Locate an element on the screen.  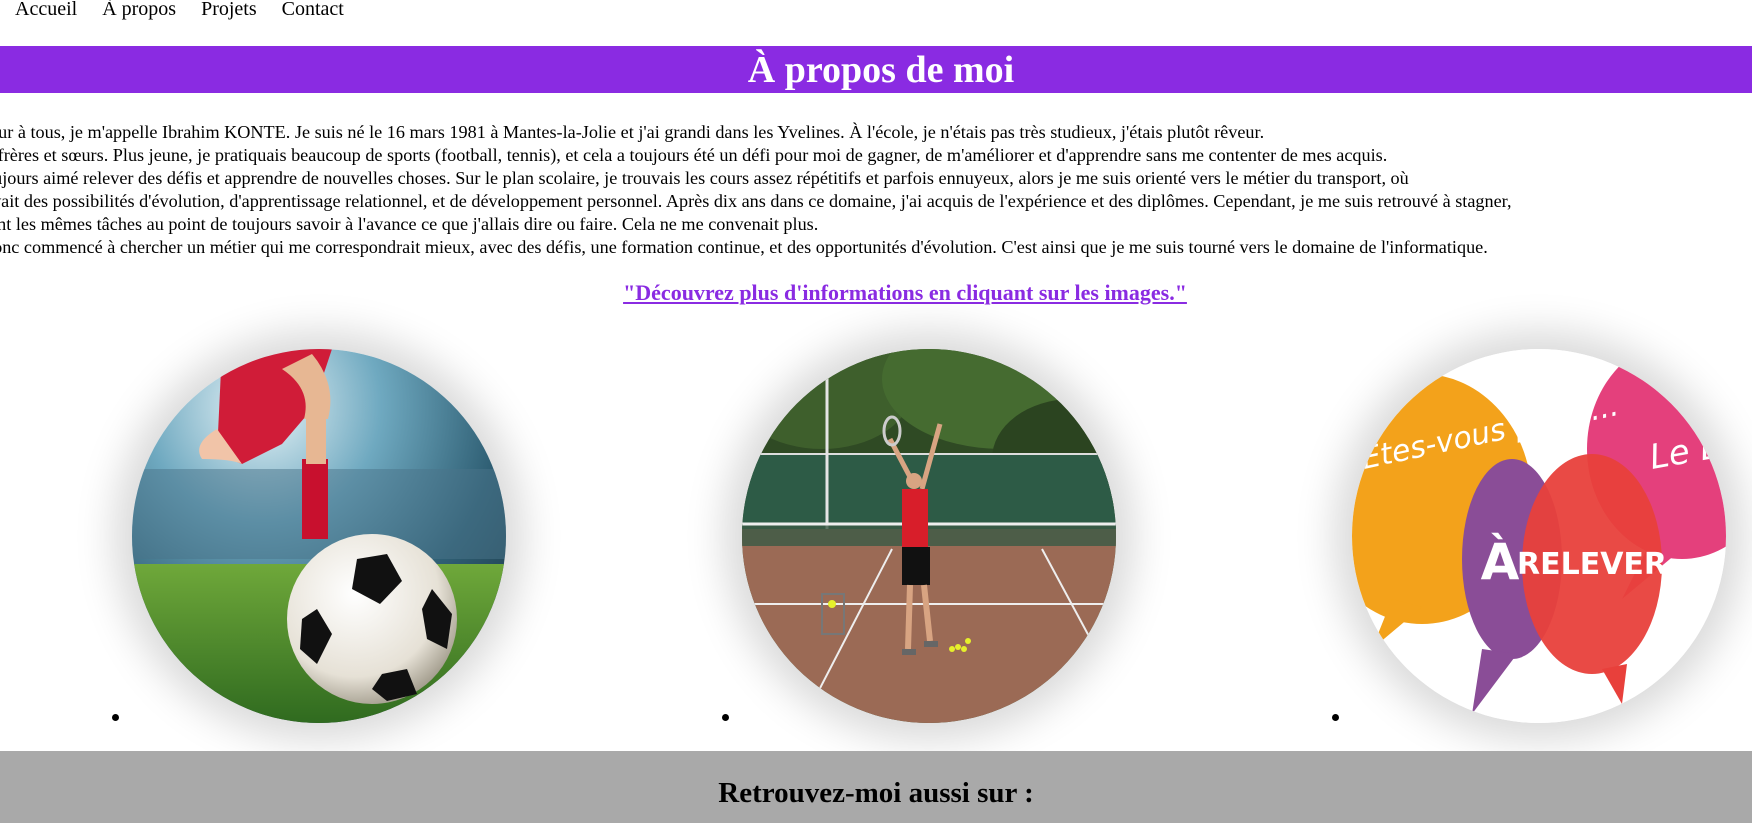
tennis-image is located at coordinates (929, 536).